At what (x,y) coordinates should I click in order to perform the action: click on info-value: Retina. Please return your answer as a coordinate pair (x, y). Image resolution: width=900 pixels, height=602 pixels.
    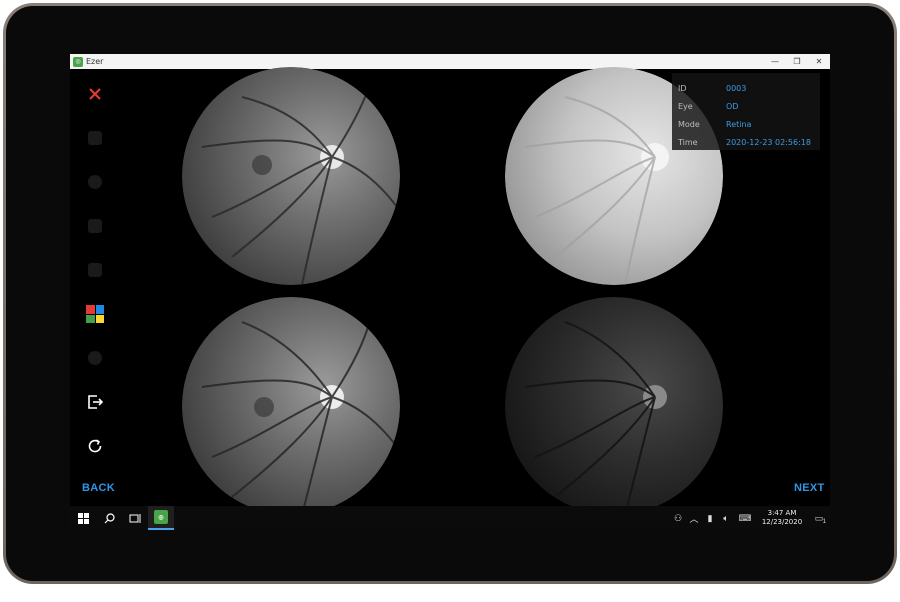
    Looking at the image, I should click on (739, 124).